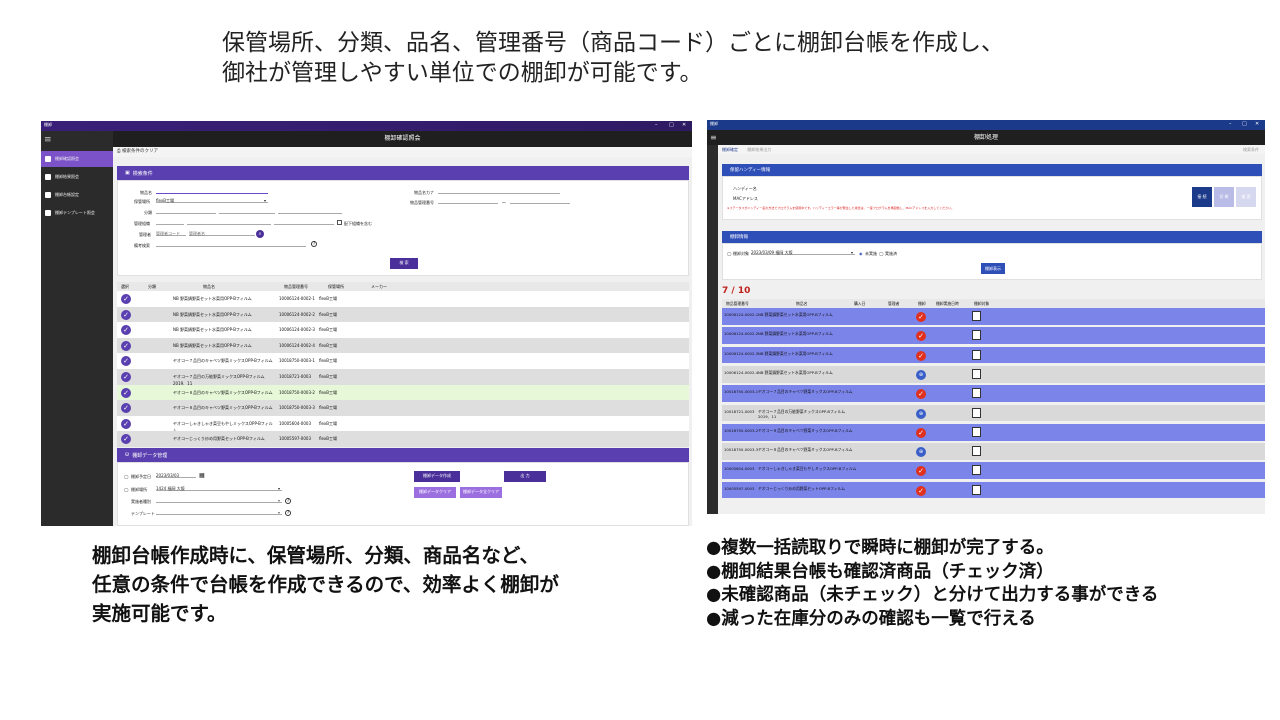  Describe the element at coordinates (171, 233) in the screenshot. I see `manager-code-input: 管理者コード` at that location.